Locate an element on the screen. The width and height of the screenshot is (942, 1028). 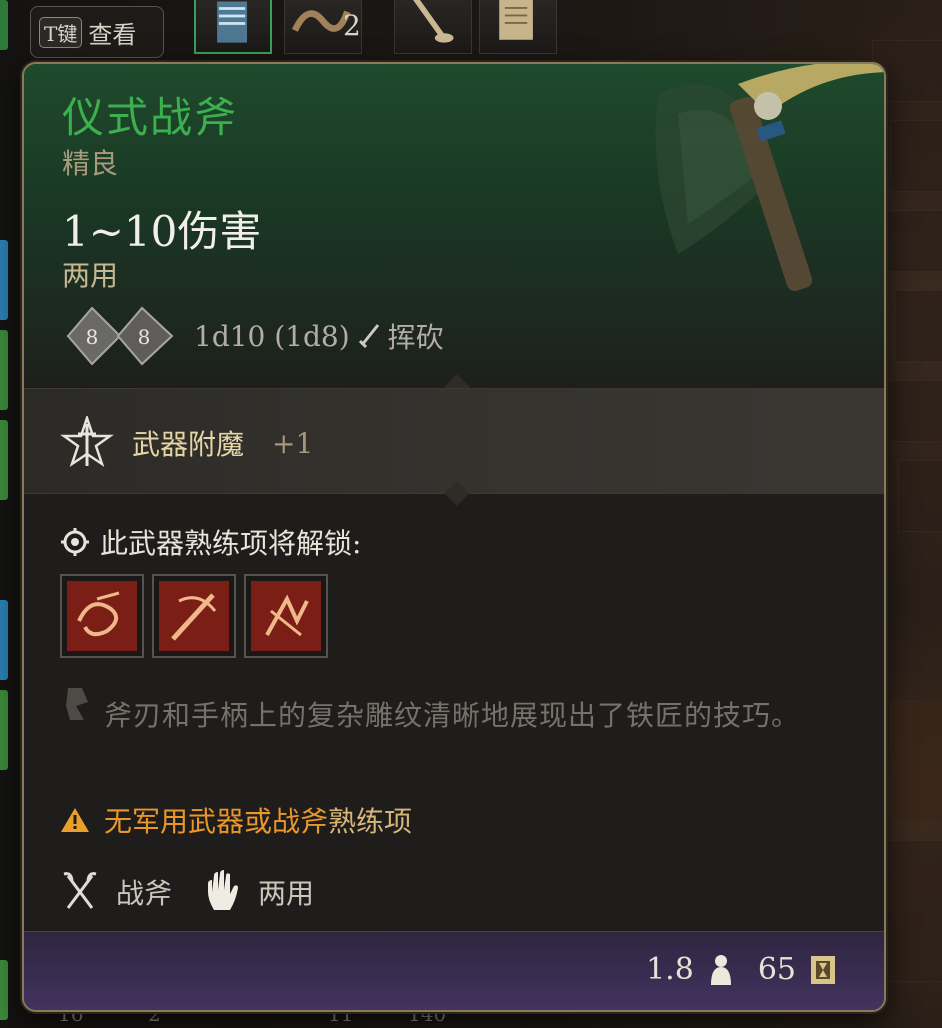
item-quantity: 2 is located at coordinates (352, 25).